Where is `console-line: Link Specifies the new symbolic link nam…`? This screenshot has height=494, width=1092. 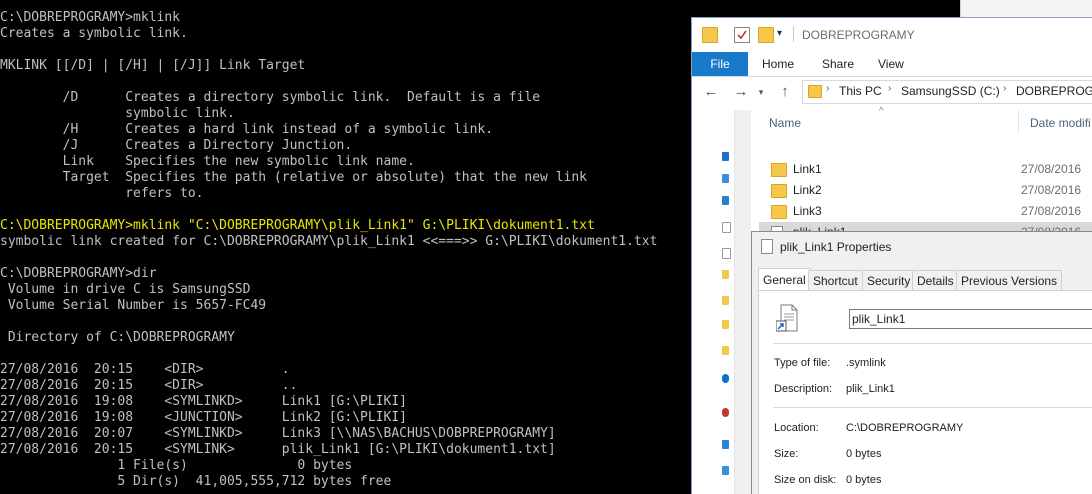
console-line: Link Specifies the new symbolic link nam… is located at coordinates (207, 161).